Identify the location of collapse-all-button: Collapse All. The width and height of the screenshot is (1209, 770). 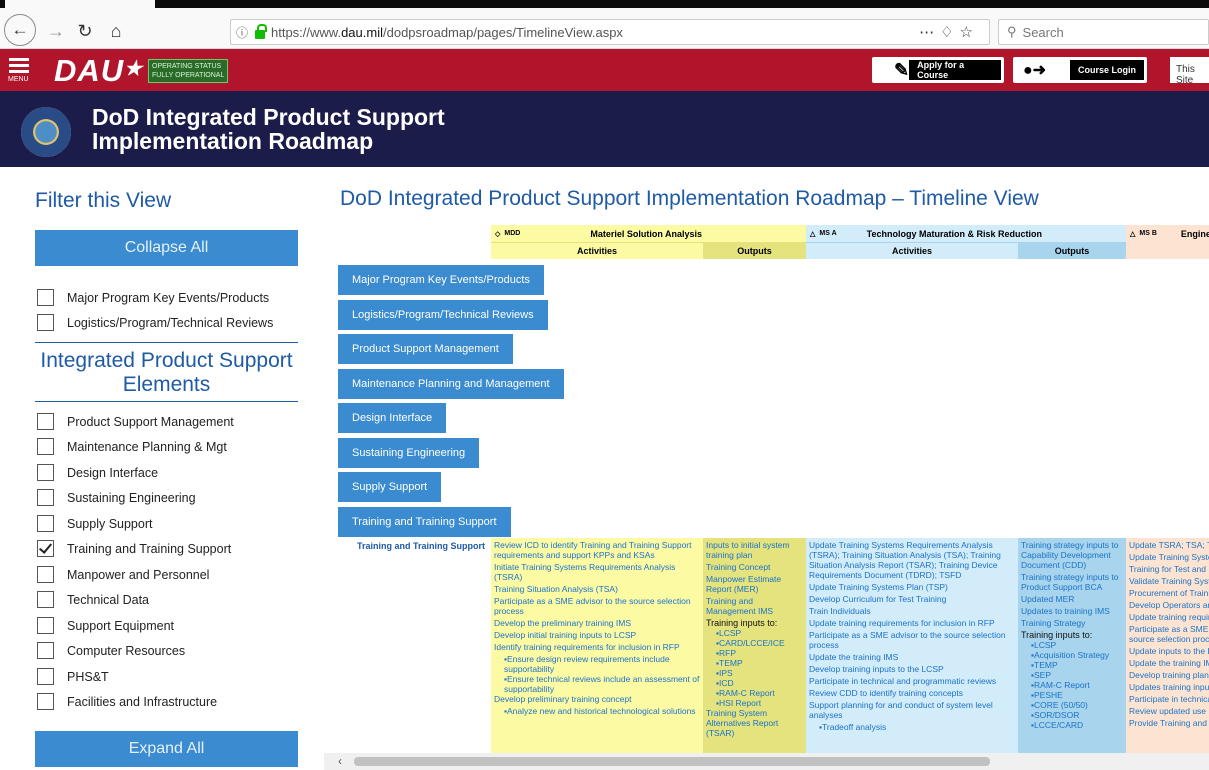
(166, 248).